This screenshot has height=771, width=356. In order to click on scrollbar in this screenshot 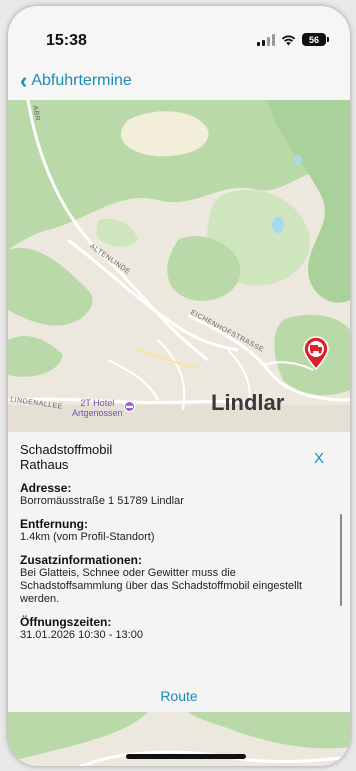, I will do `click(341, 560)`.